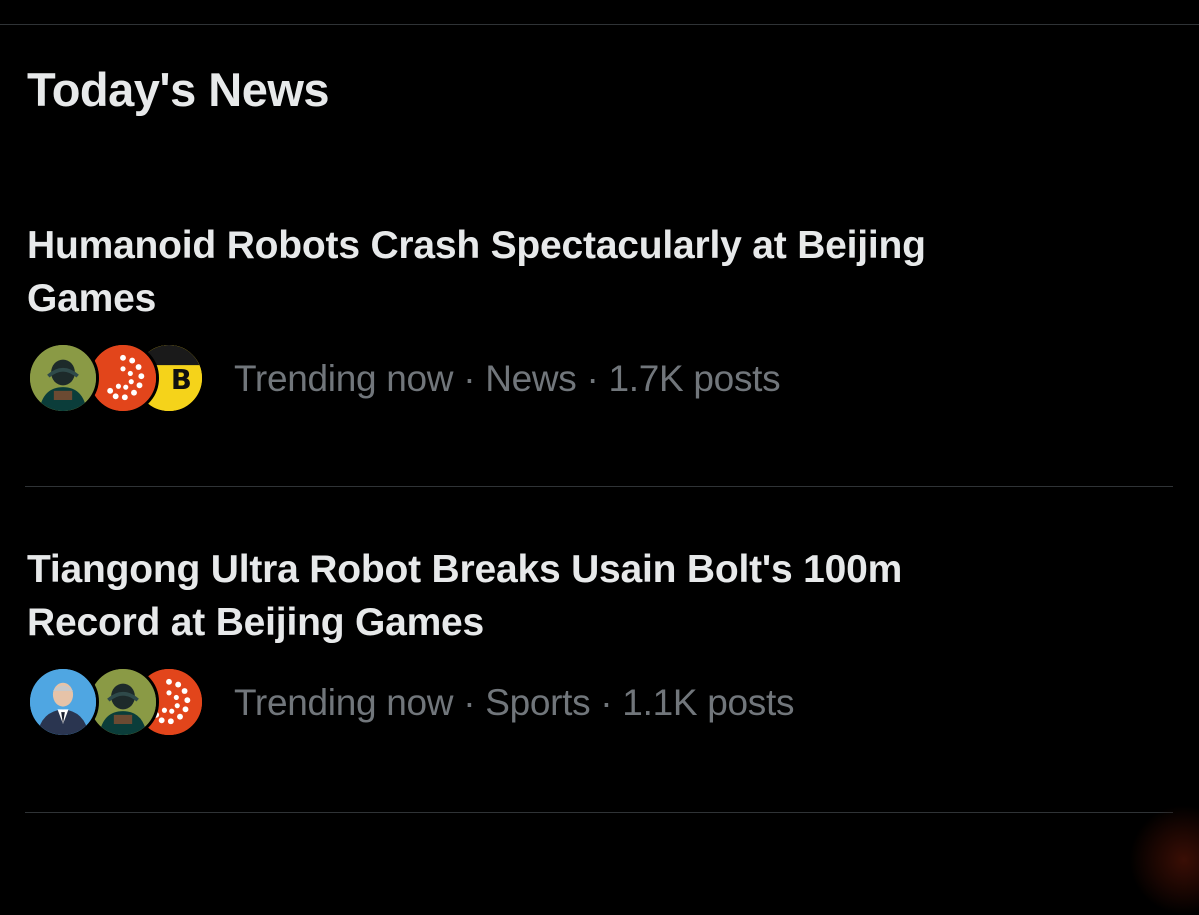  I want to click on news-meta-text: Trending now · Sports · 1.1K posts, so click(514, 702).